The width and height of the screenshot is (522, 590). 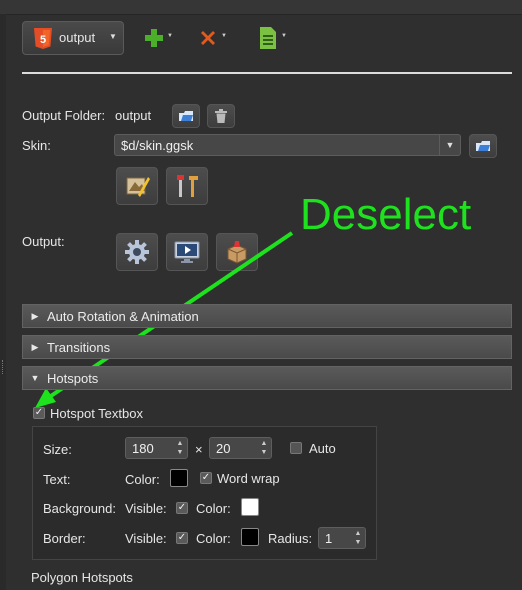 What do you see at coordinates (156, 448) in the screenshot?
I see `width-spinbox: 180 ▲ ▼` at bounding box center [156, 448].